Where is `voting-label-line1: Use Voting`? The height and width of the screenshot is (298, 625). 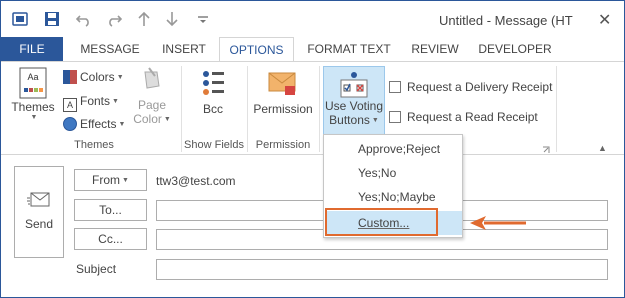 voting-label-line1: Use Voting is located at coordinates (354, 106).